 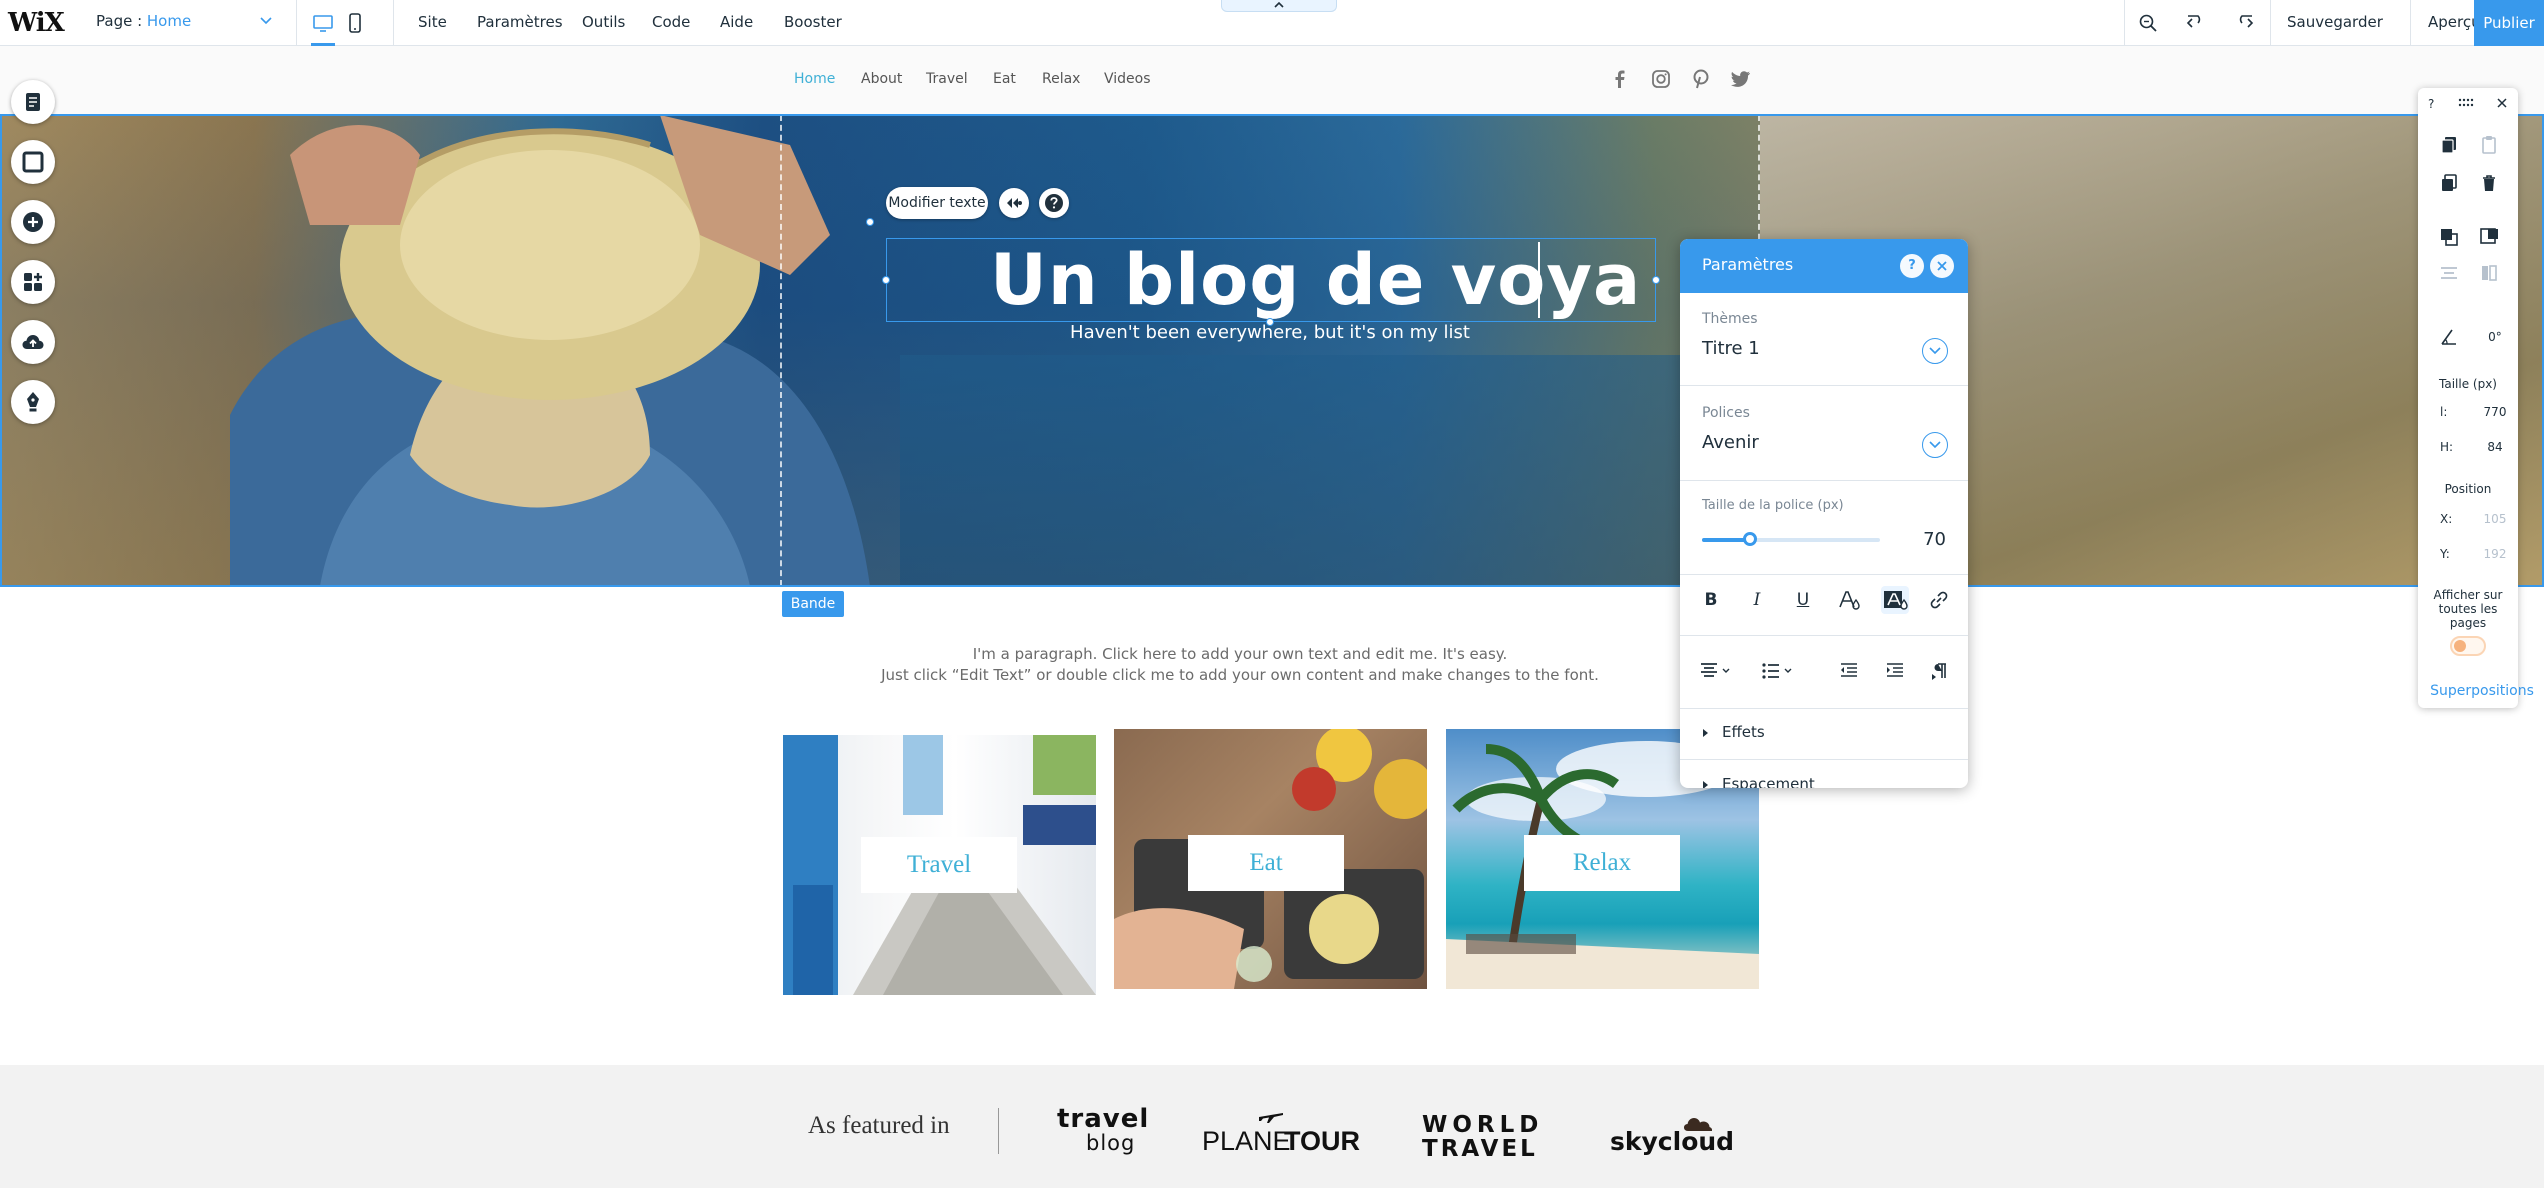 I want to click on increase-indent-button, so click(x=1895, y=671).